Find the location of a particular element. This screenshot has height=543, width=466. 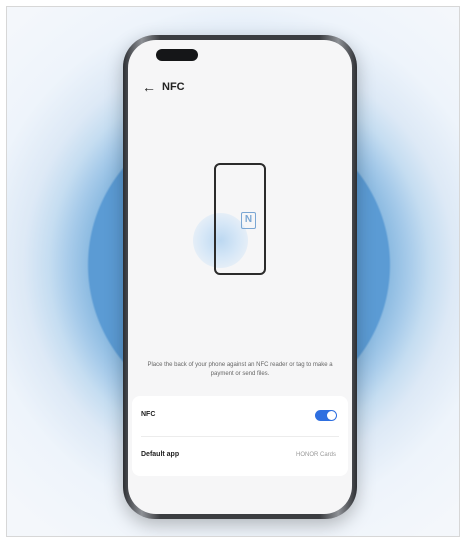

nfc-icon: N is located at coordinates (248, 220).